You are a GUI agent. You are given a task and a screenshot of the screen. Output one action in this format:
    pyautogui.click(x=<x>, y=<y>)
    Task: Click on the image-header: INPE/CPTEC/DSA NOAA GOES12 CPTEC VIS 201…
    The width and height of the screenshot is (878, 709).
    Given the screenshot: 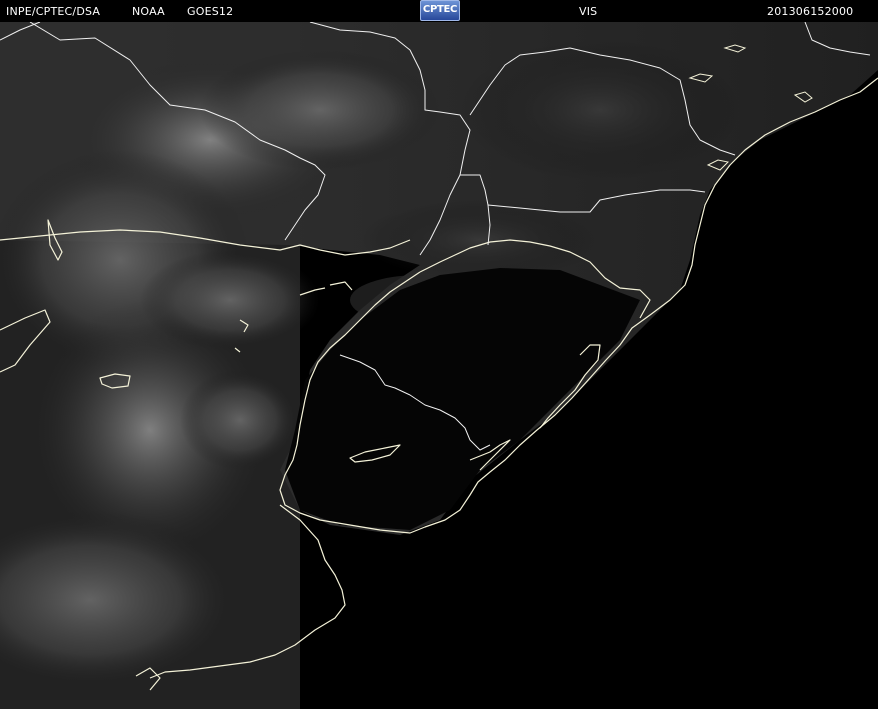 What is the action you would take?
    pyautogui.click(x=439, y=11)
    